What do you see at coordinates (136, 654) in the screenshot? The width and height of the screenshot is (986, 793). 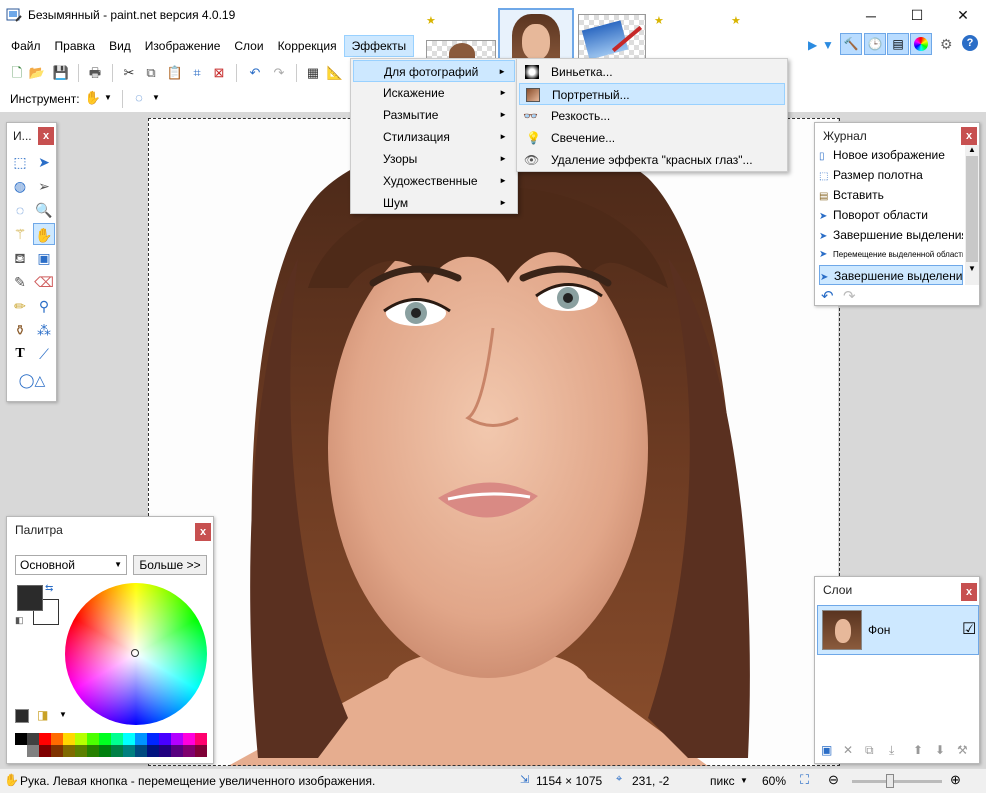 I see `color-wheel` at bounding box center [136, 654].